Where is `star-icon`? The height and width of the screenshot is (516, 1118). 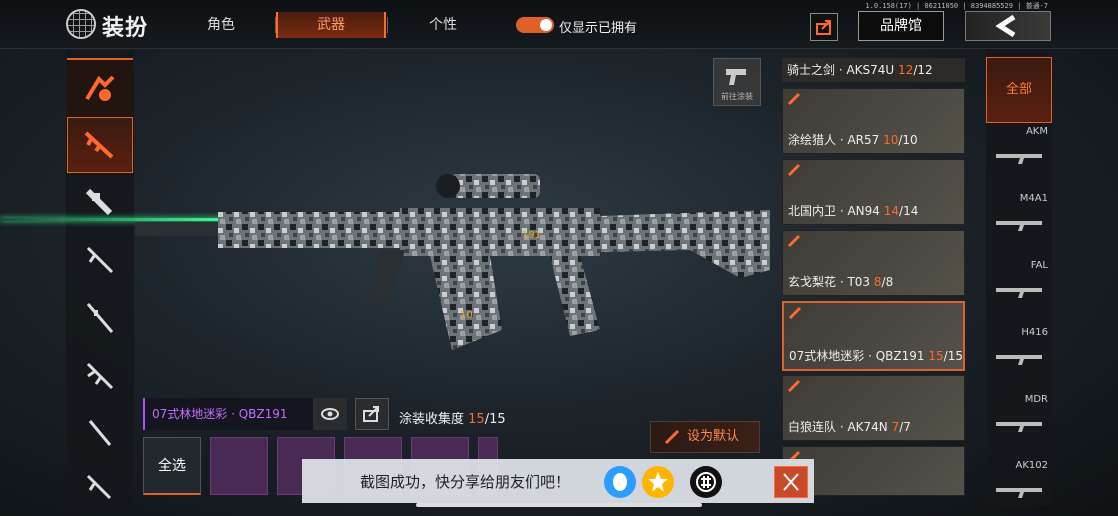 star-icon is located at coordinates (658, 482).